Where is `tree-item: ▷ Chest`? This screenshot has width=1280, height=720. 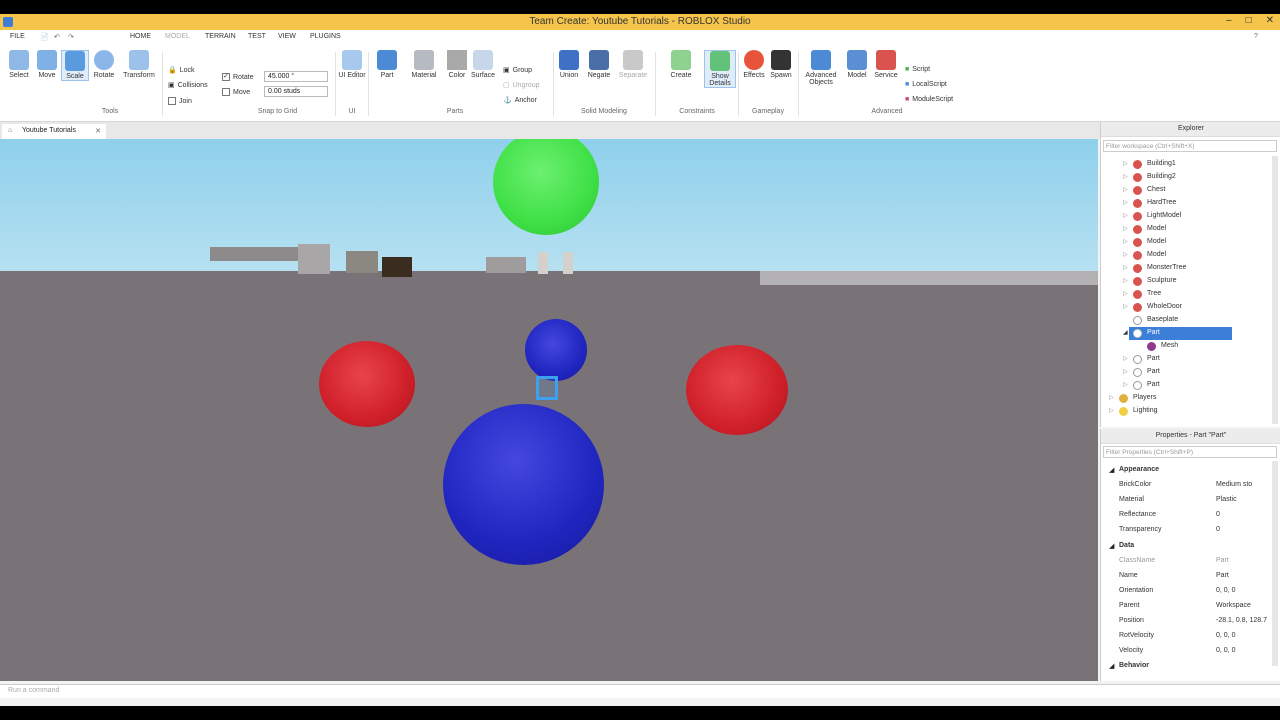 tree-item: ▷ Chest is located at coordinates (1185, 190).